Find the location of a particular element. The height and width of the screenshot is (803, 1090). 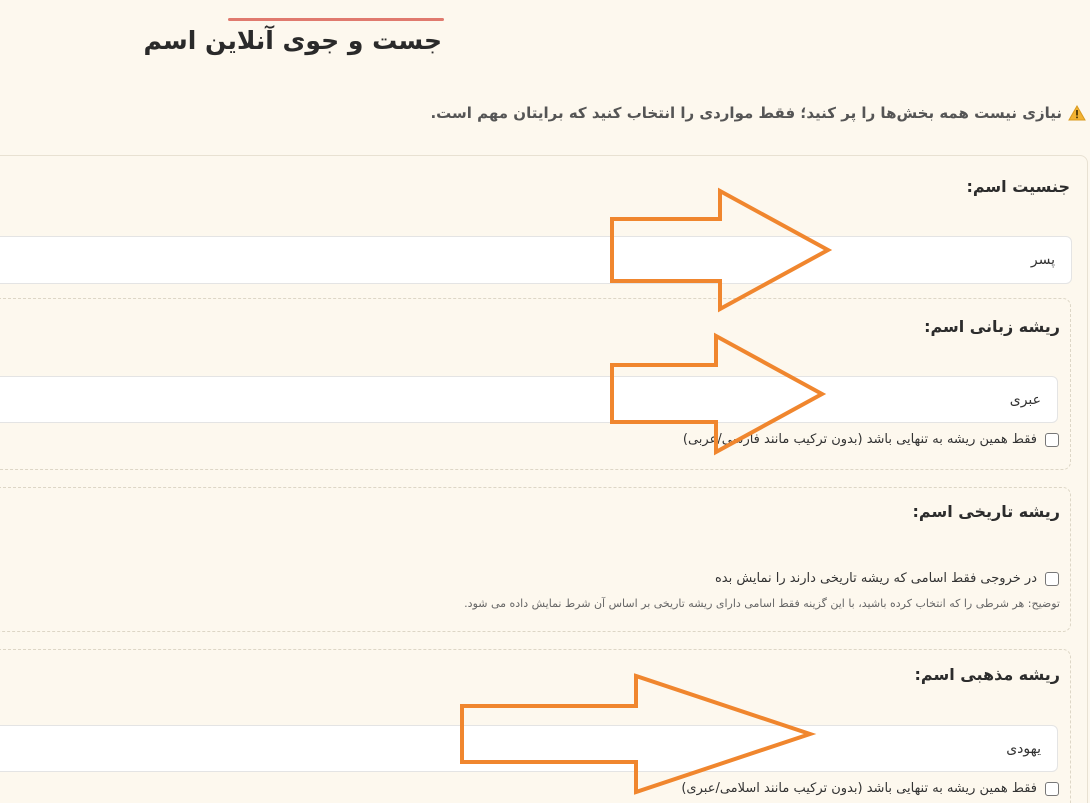

gender-select: پسر is located at coordinates (536, 260).